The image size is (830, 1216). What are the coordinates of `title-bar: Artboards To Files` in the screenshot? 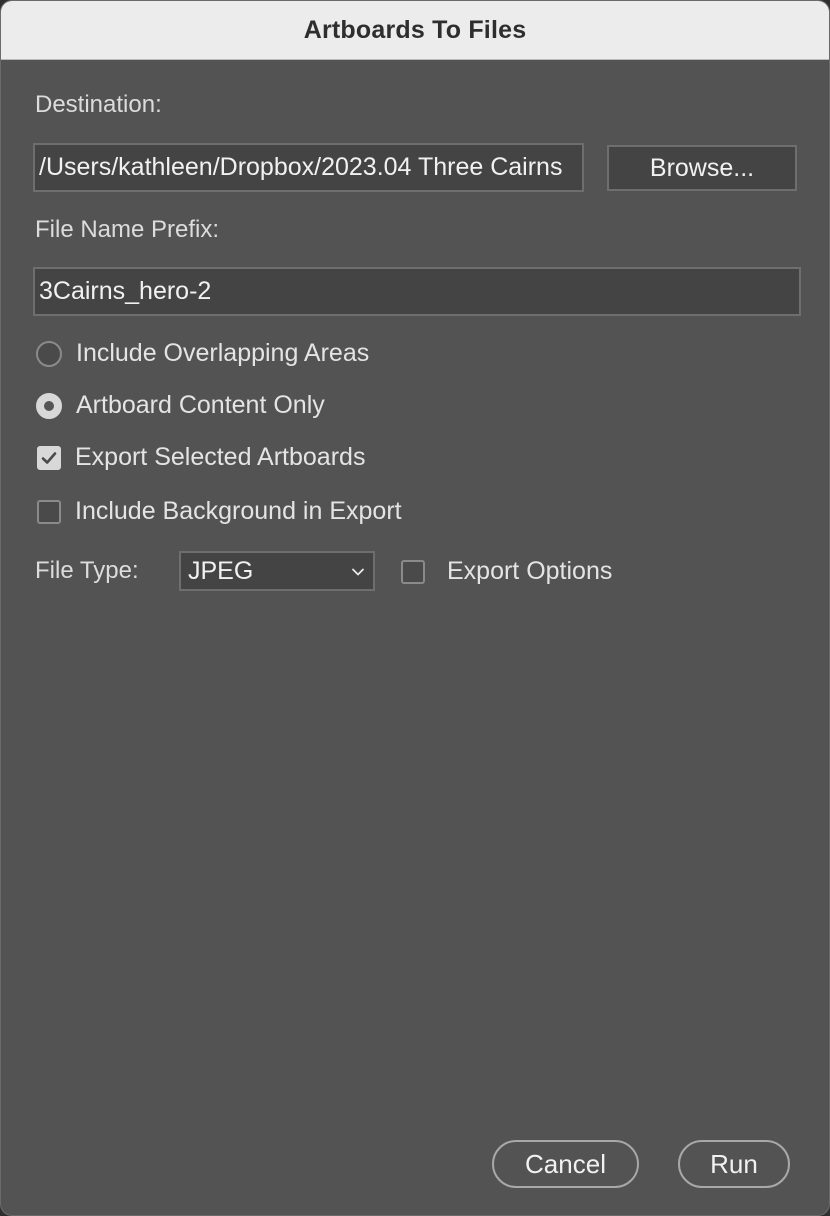 It's located at (415, 30).